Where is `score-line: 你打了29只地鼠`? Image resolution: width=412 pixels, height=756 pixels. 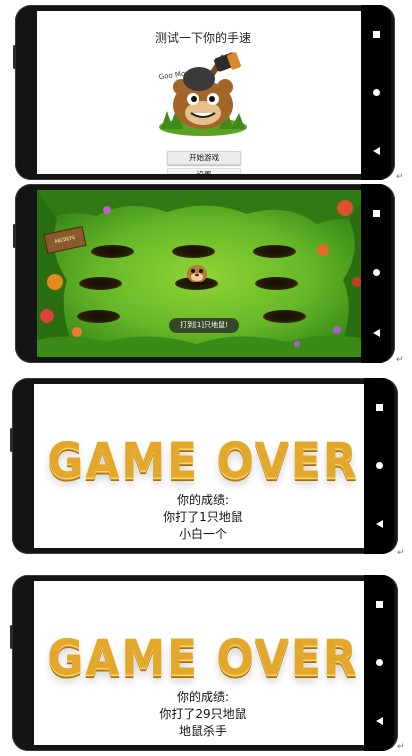
score-line: 你打了29只地鼠 is located at coordinates (203, 714).